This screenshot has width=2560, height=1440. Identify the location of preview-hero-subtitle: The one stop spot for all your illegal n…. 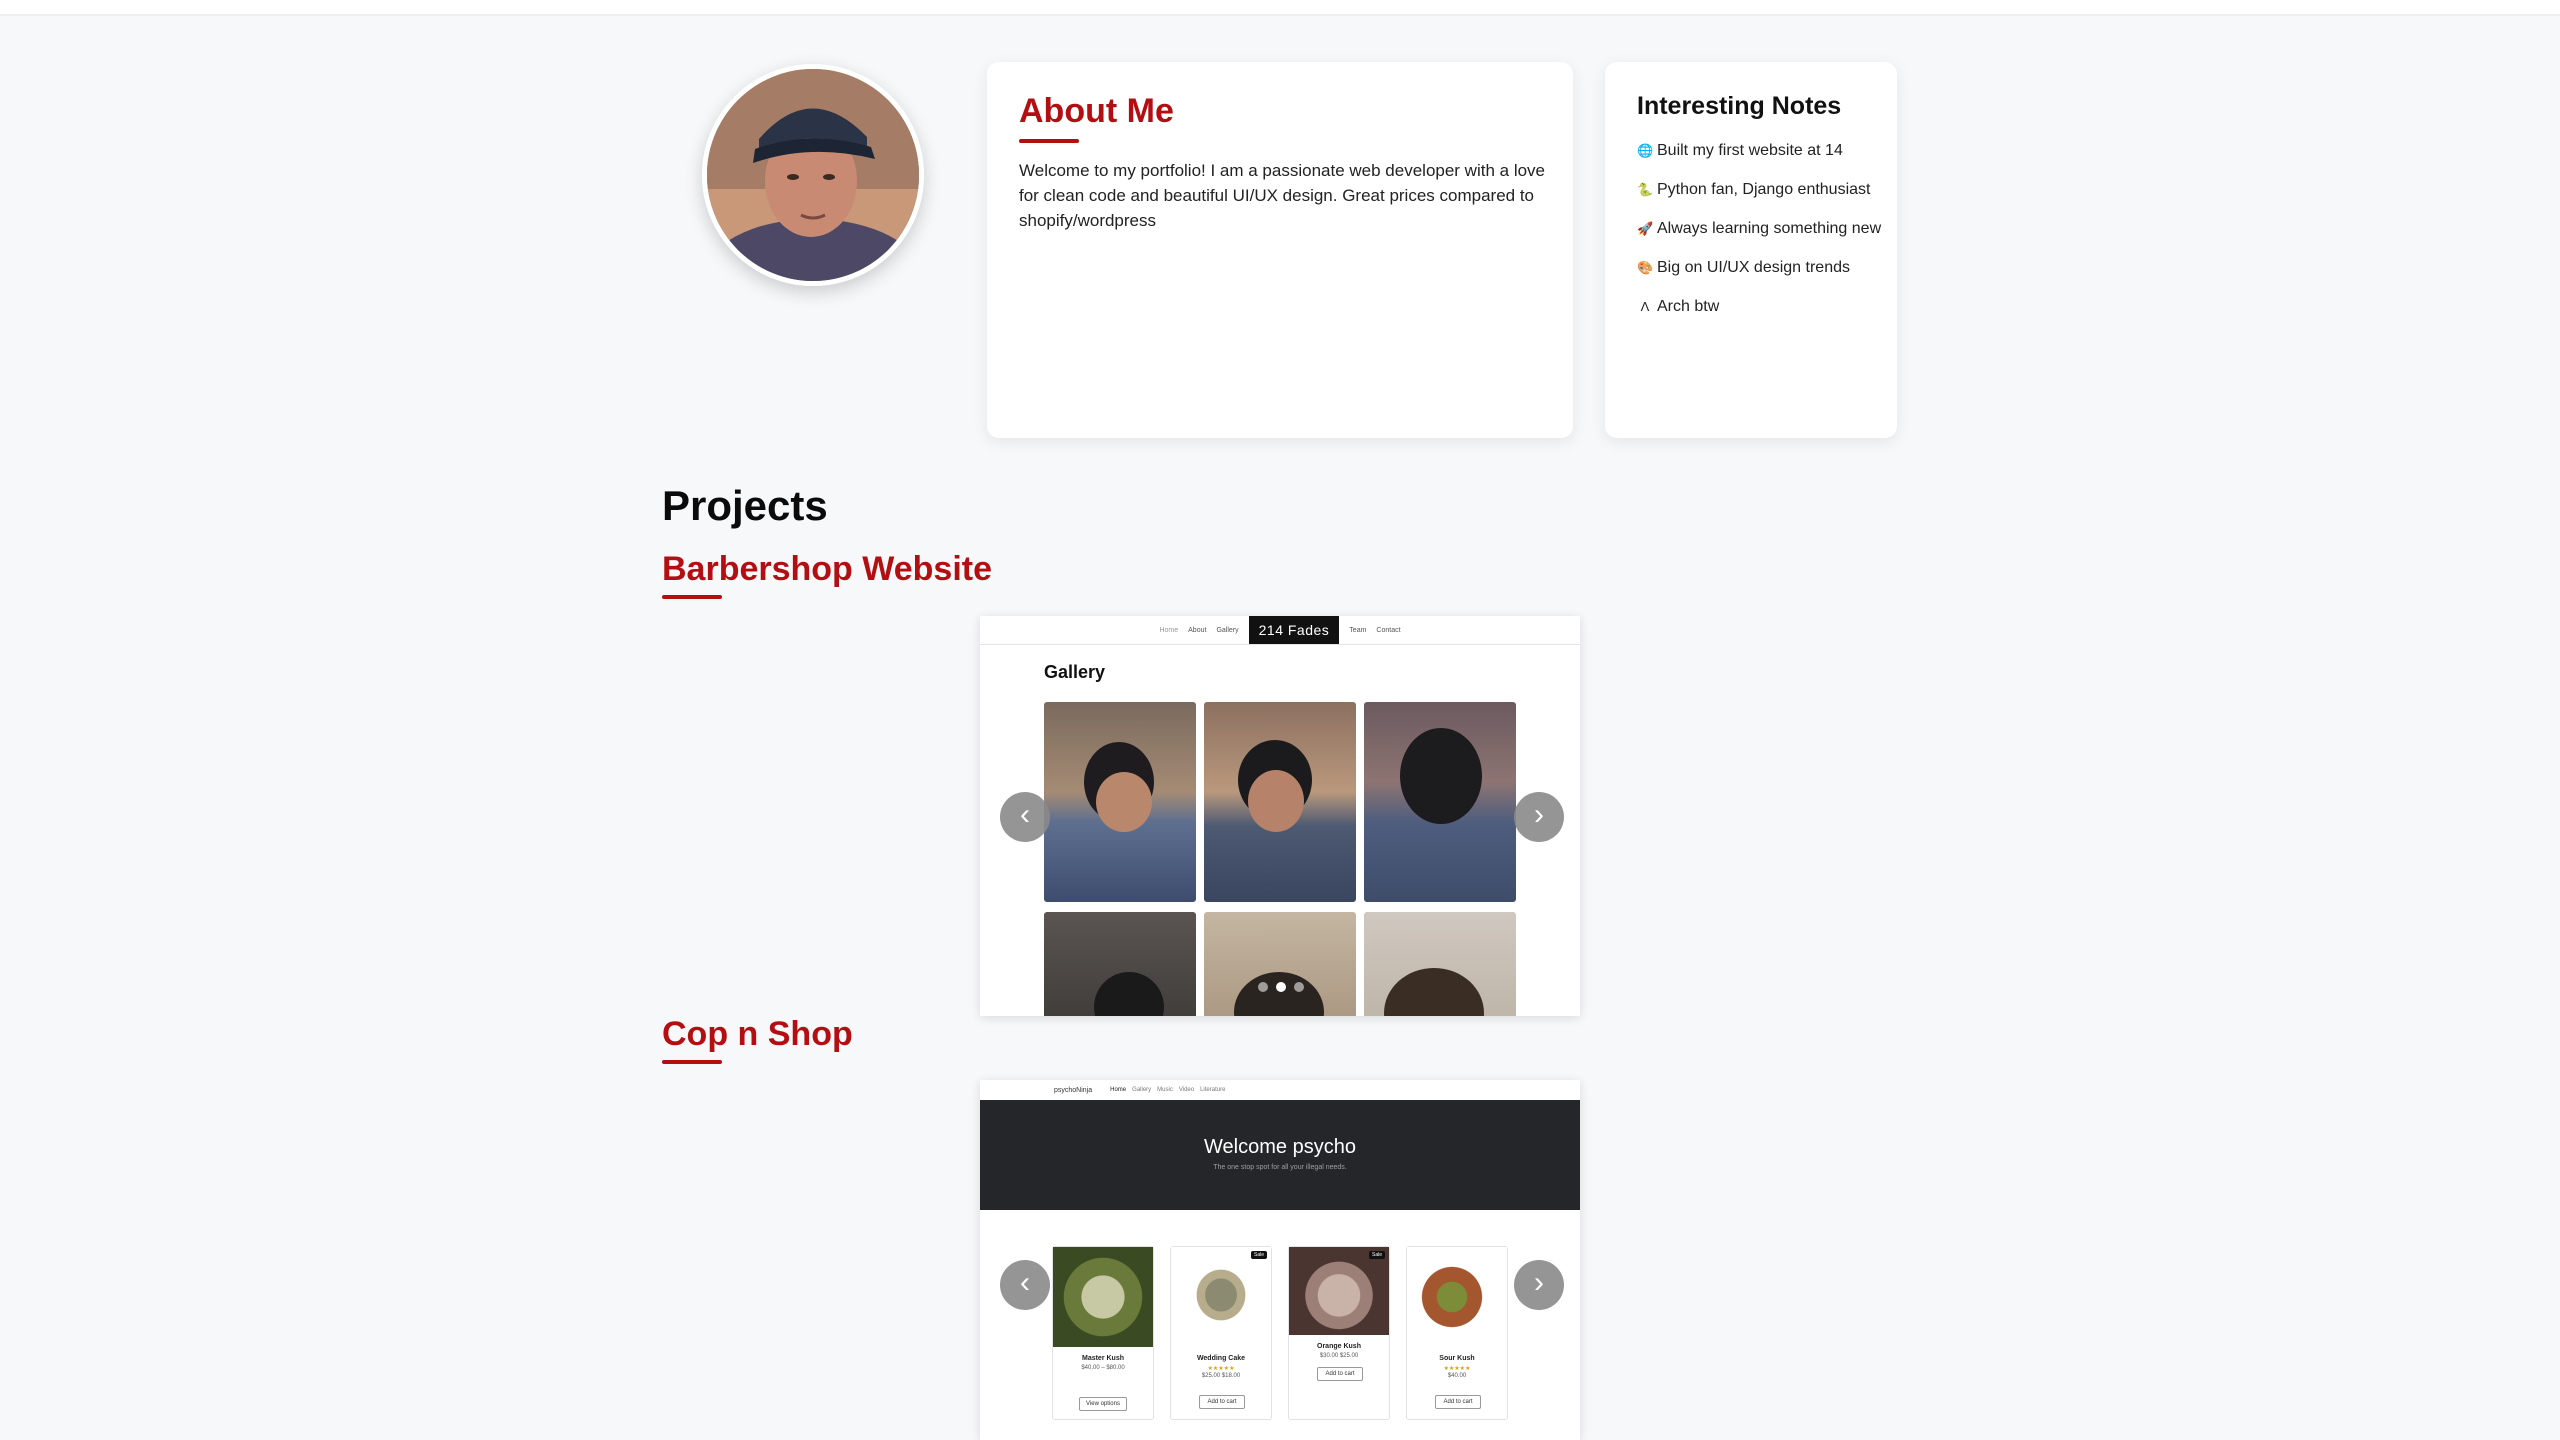
(1280, 1167).